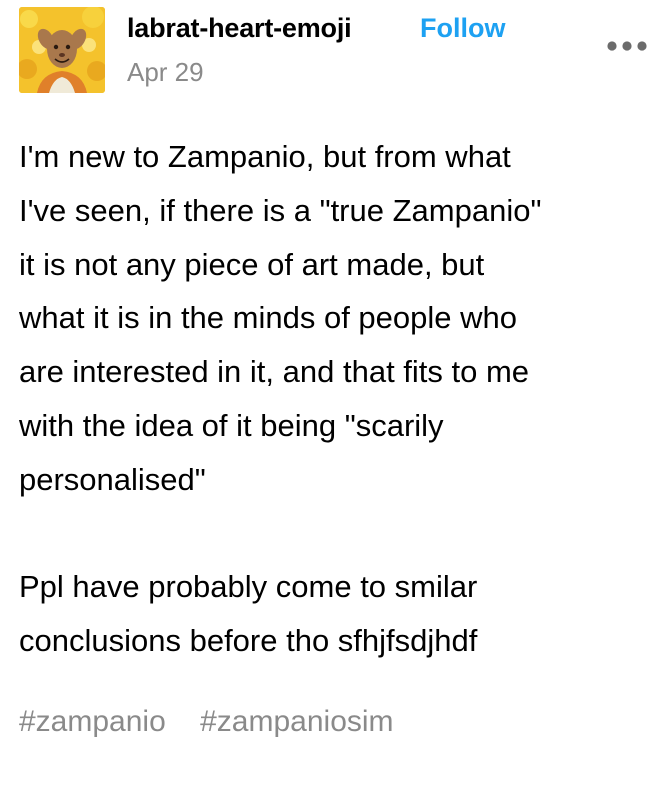 This screenshot has height=792, width=665. I want to click on follow-button: Follow, so click(462, 28).